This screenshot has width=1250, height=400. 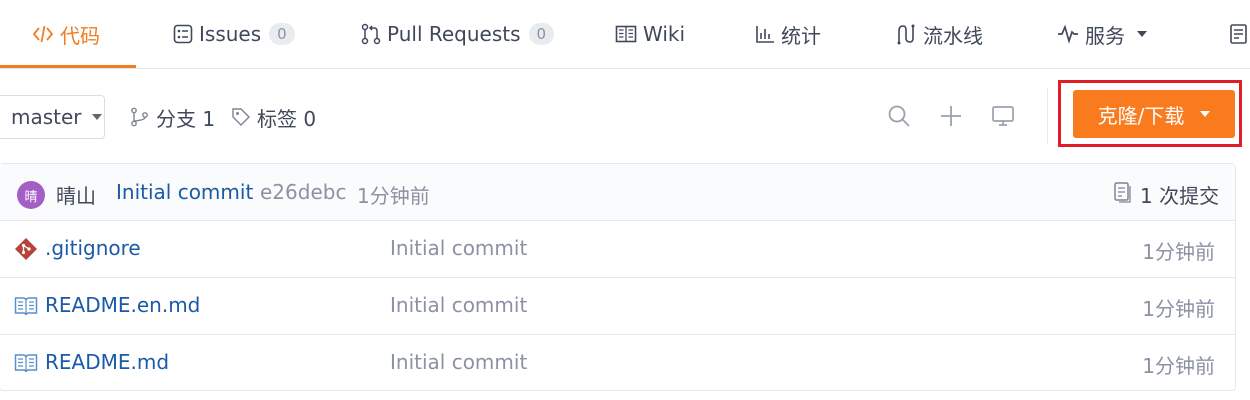 What do you see at coordinates (46, 117) in the screenshot?
I see `branch-select-value: master` at bounding box center [46, 117].